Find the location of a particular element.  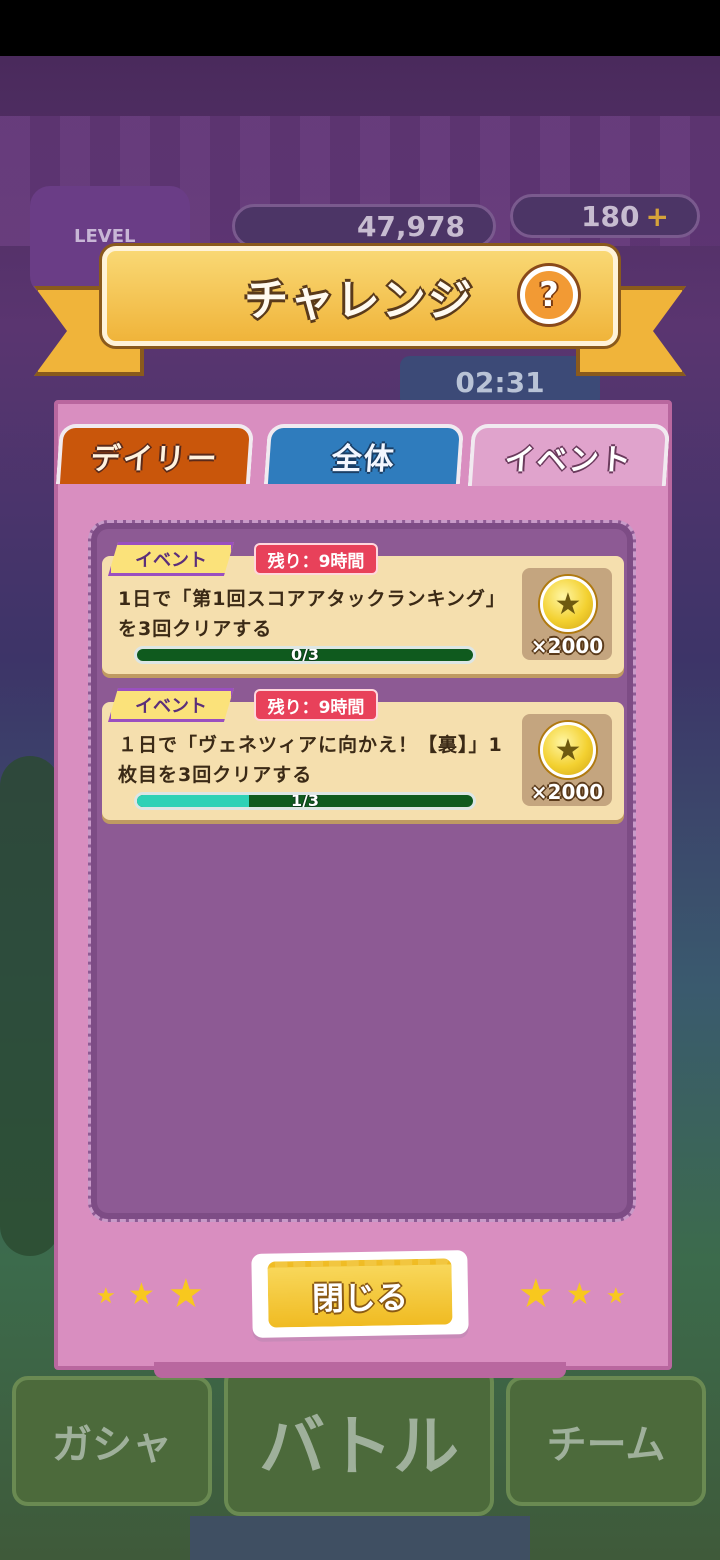

tab-overall-label: 全体 is located at coordinates (363, 459).